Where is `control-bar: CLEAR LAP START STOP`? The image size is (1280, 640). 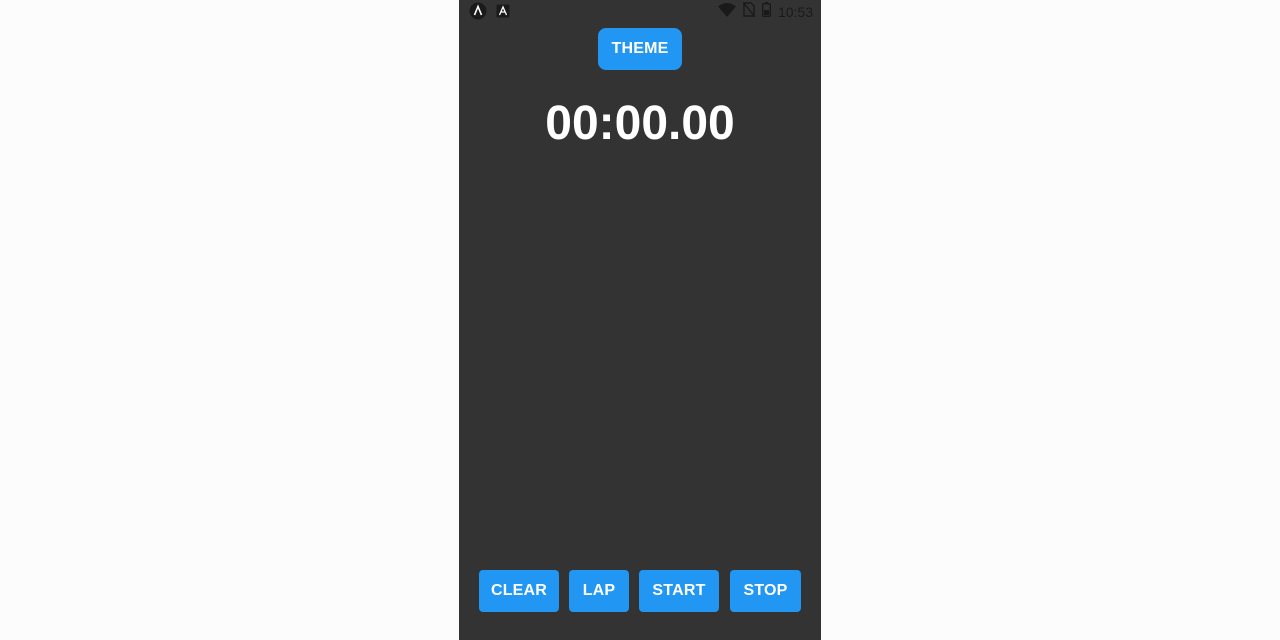 control-bar: CLEAR LAP START STOP is located at coordinates (640, 591).